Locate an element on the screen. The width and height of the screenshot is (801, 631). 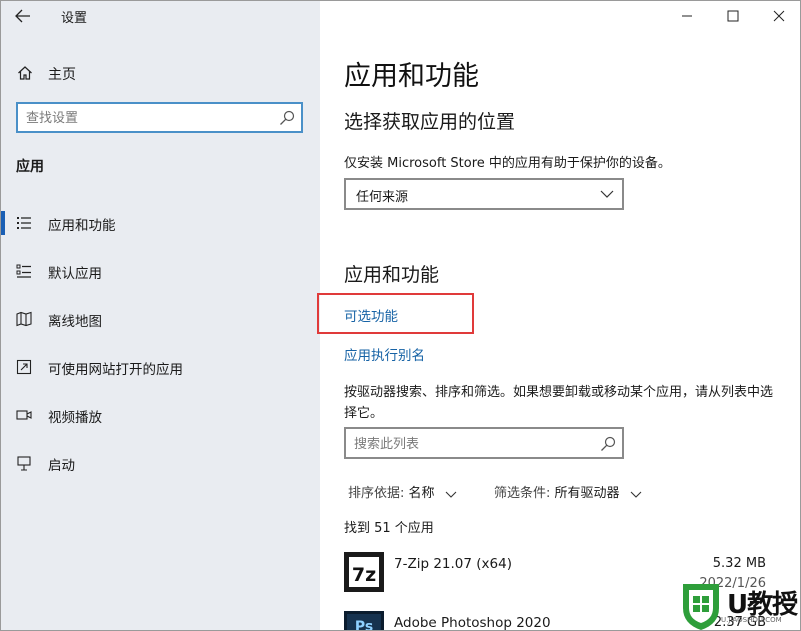
dropdown-value: 任何来源 is located at coordinates (382, 197).